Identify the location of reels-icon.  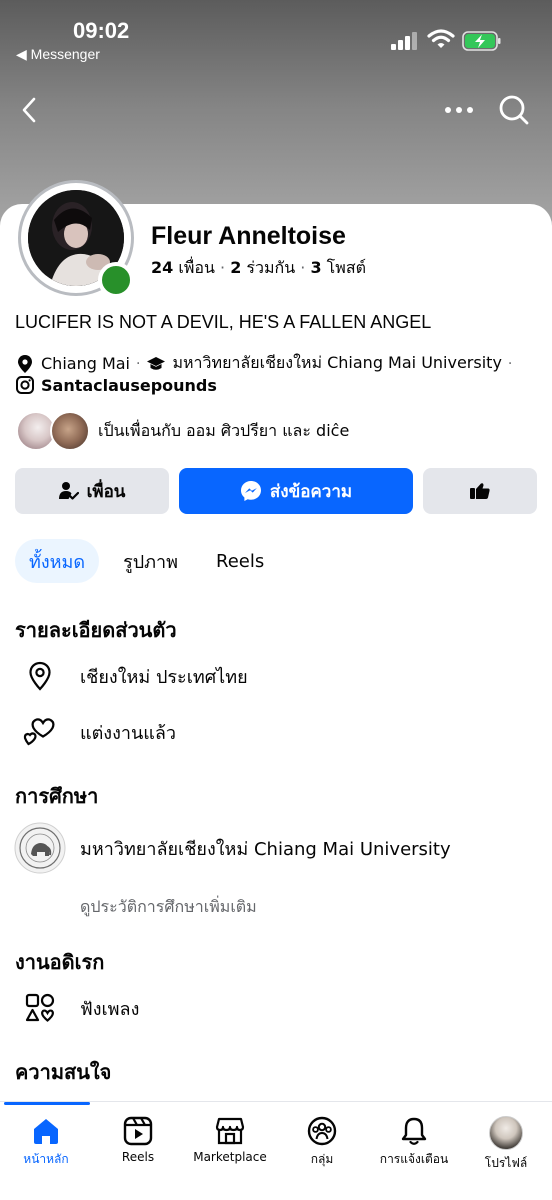
(138, 1131).